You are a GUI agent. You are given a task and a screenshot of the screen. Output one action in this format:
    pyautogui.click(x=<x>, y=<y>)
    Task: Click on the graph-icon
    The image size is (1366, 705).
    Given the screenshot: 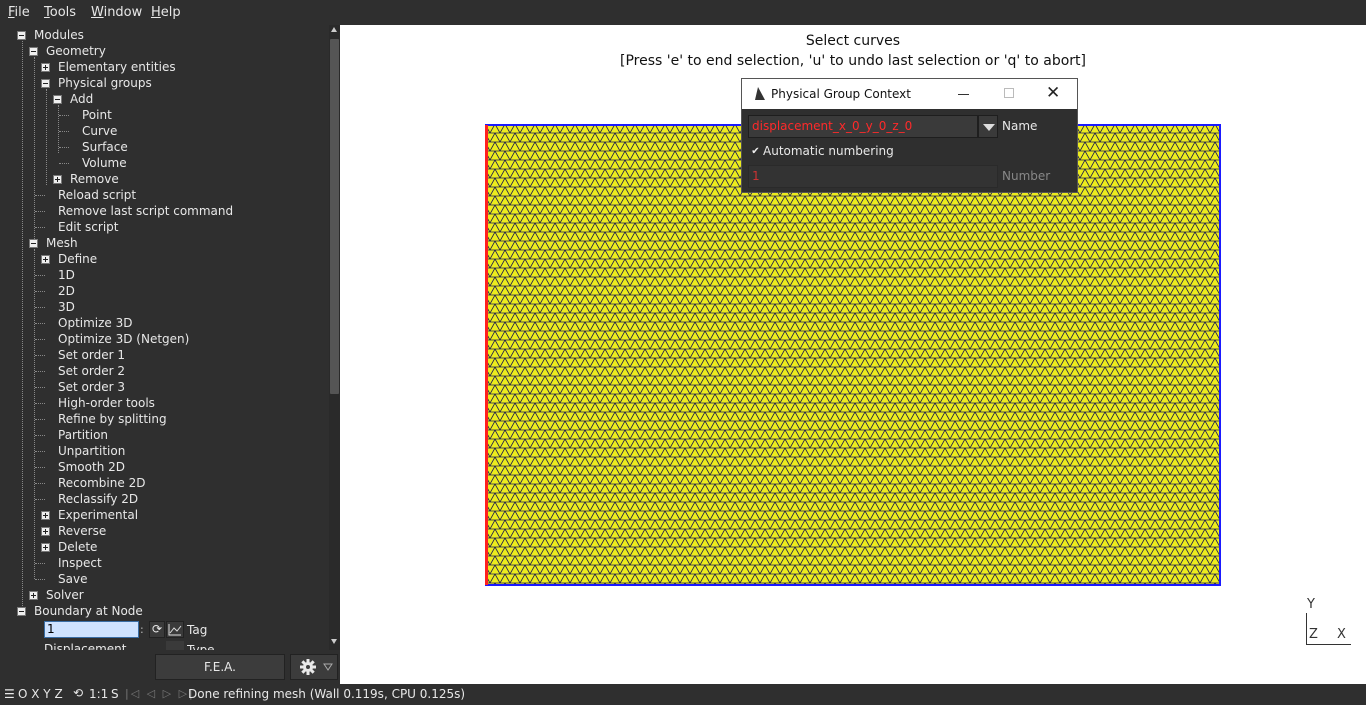 What is the action you would take?
    pyautogui.click(x=175, y=629)
    